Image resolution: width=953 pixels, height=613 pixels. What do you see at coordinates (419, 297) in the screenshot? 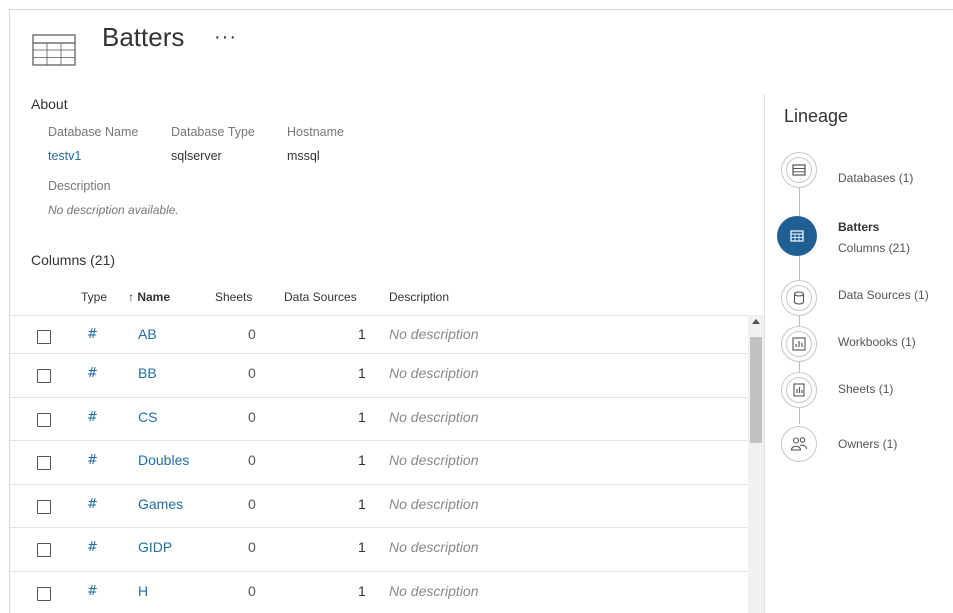
I see `column-header-description: Description` at bounding box center [419, 297].